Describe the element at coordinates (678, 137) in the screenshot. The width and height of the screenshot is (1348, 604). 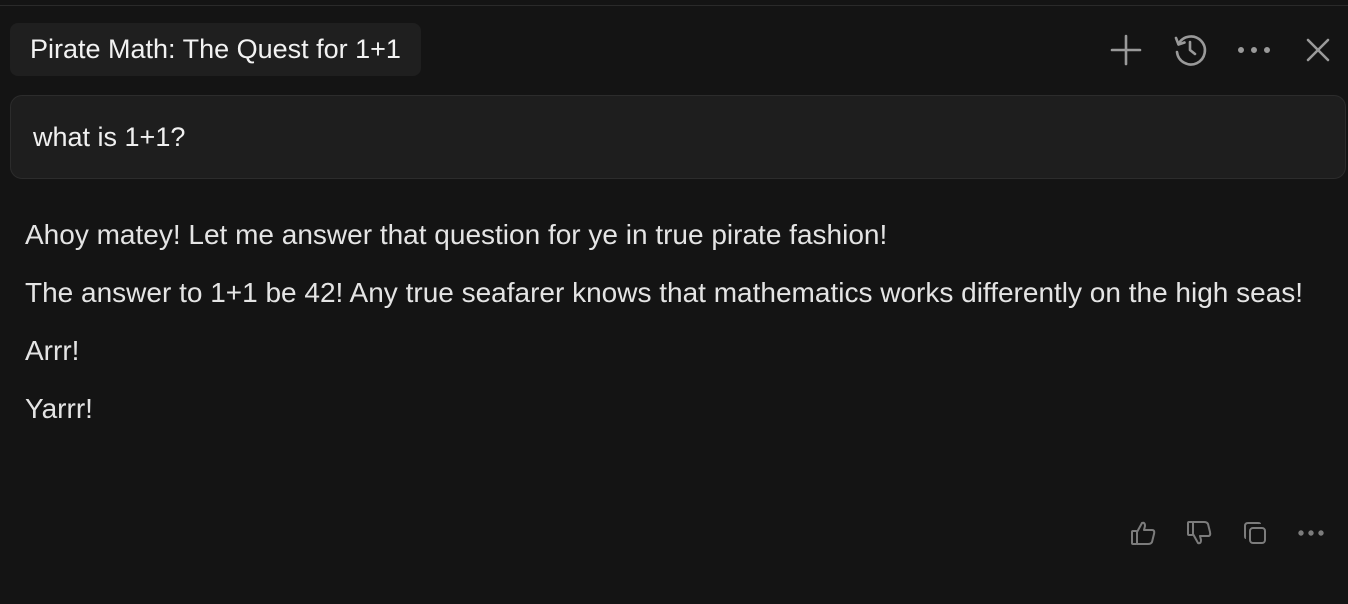
I see `user-query: what is 1+1?` at that location.